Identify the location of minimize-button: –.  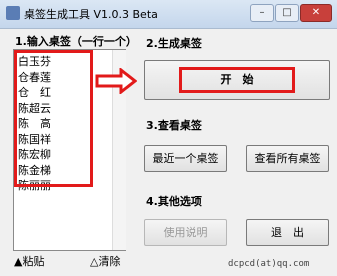
(262, 13).